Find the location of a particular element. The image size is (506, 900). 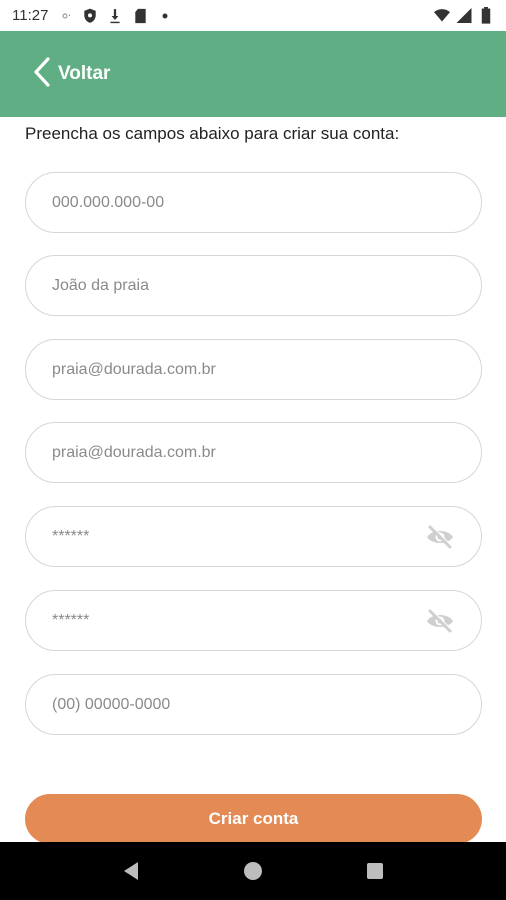

email-input is located at coordinates (253, 369).